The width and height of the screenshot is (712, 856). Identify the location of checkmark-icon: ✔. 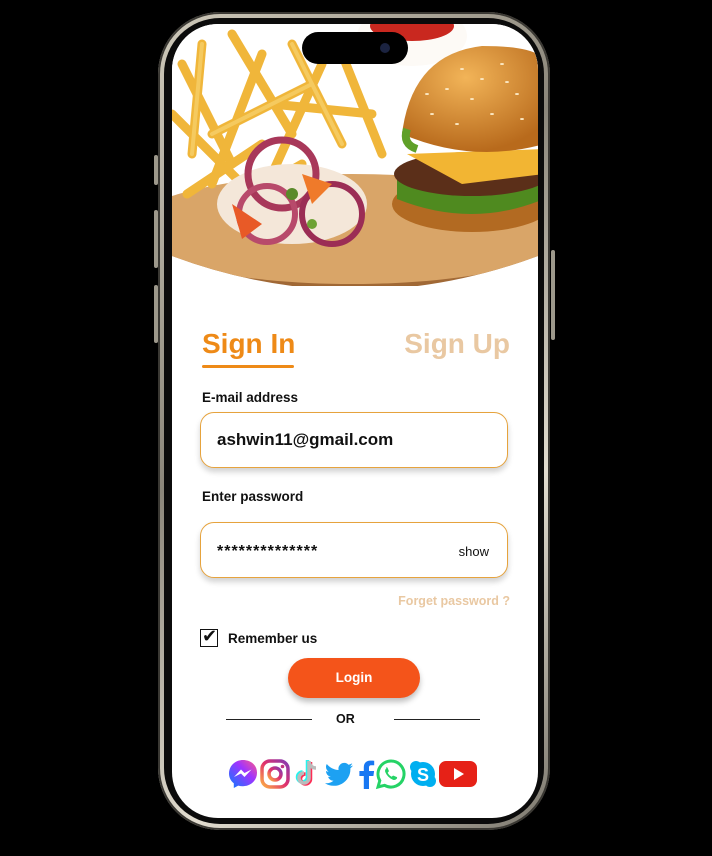
(210, 636).